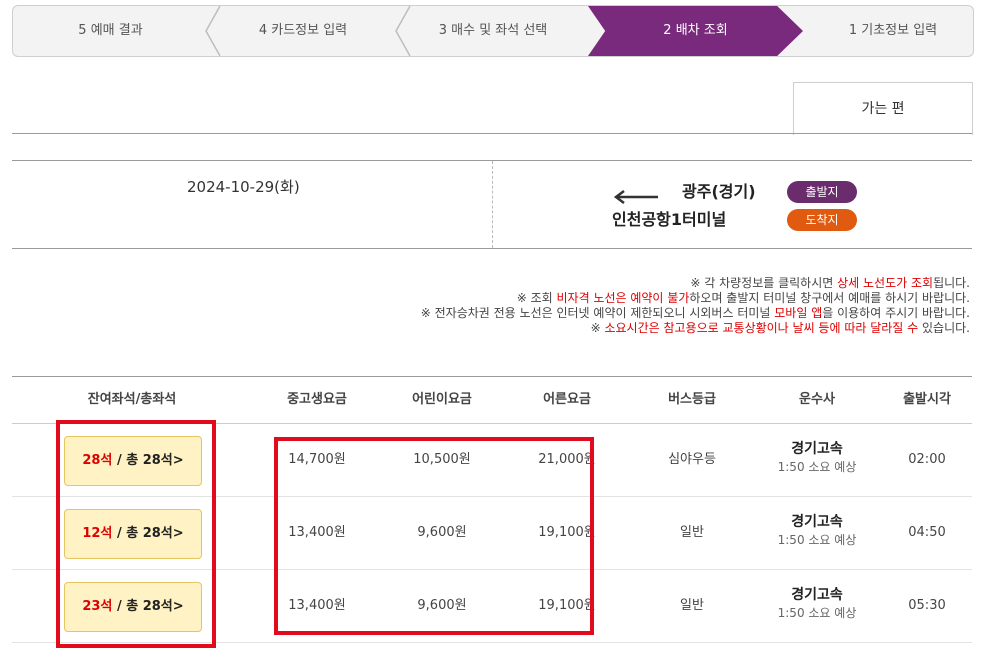 The image size is (995, 660). What do you see at coordinates (567, 399) in the screenshot?
I see `header-adult-fare: 어른요금` at bounding box center [567, 399].